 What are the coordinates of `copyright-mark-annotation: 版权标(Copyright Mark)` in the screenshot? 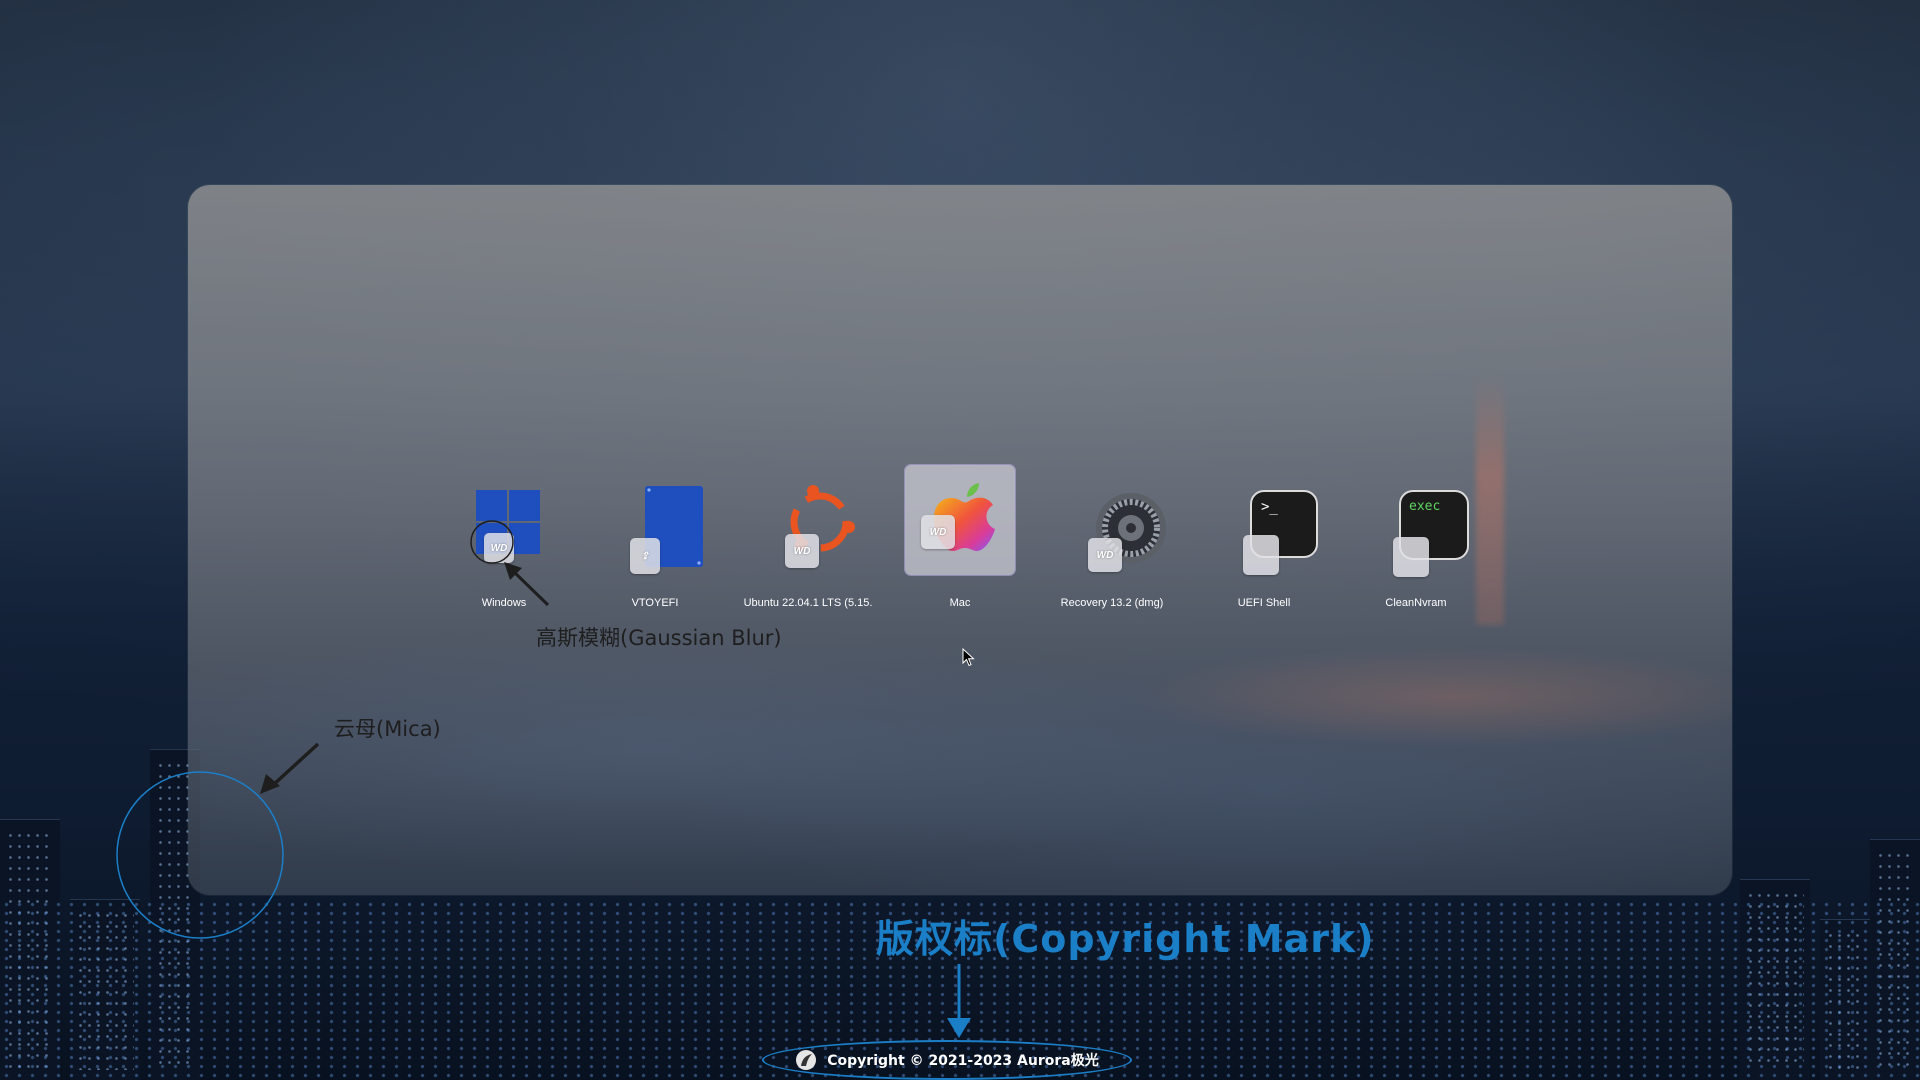 It's located at (1125, 939).